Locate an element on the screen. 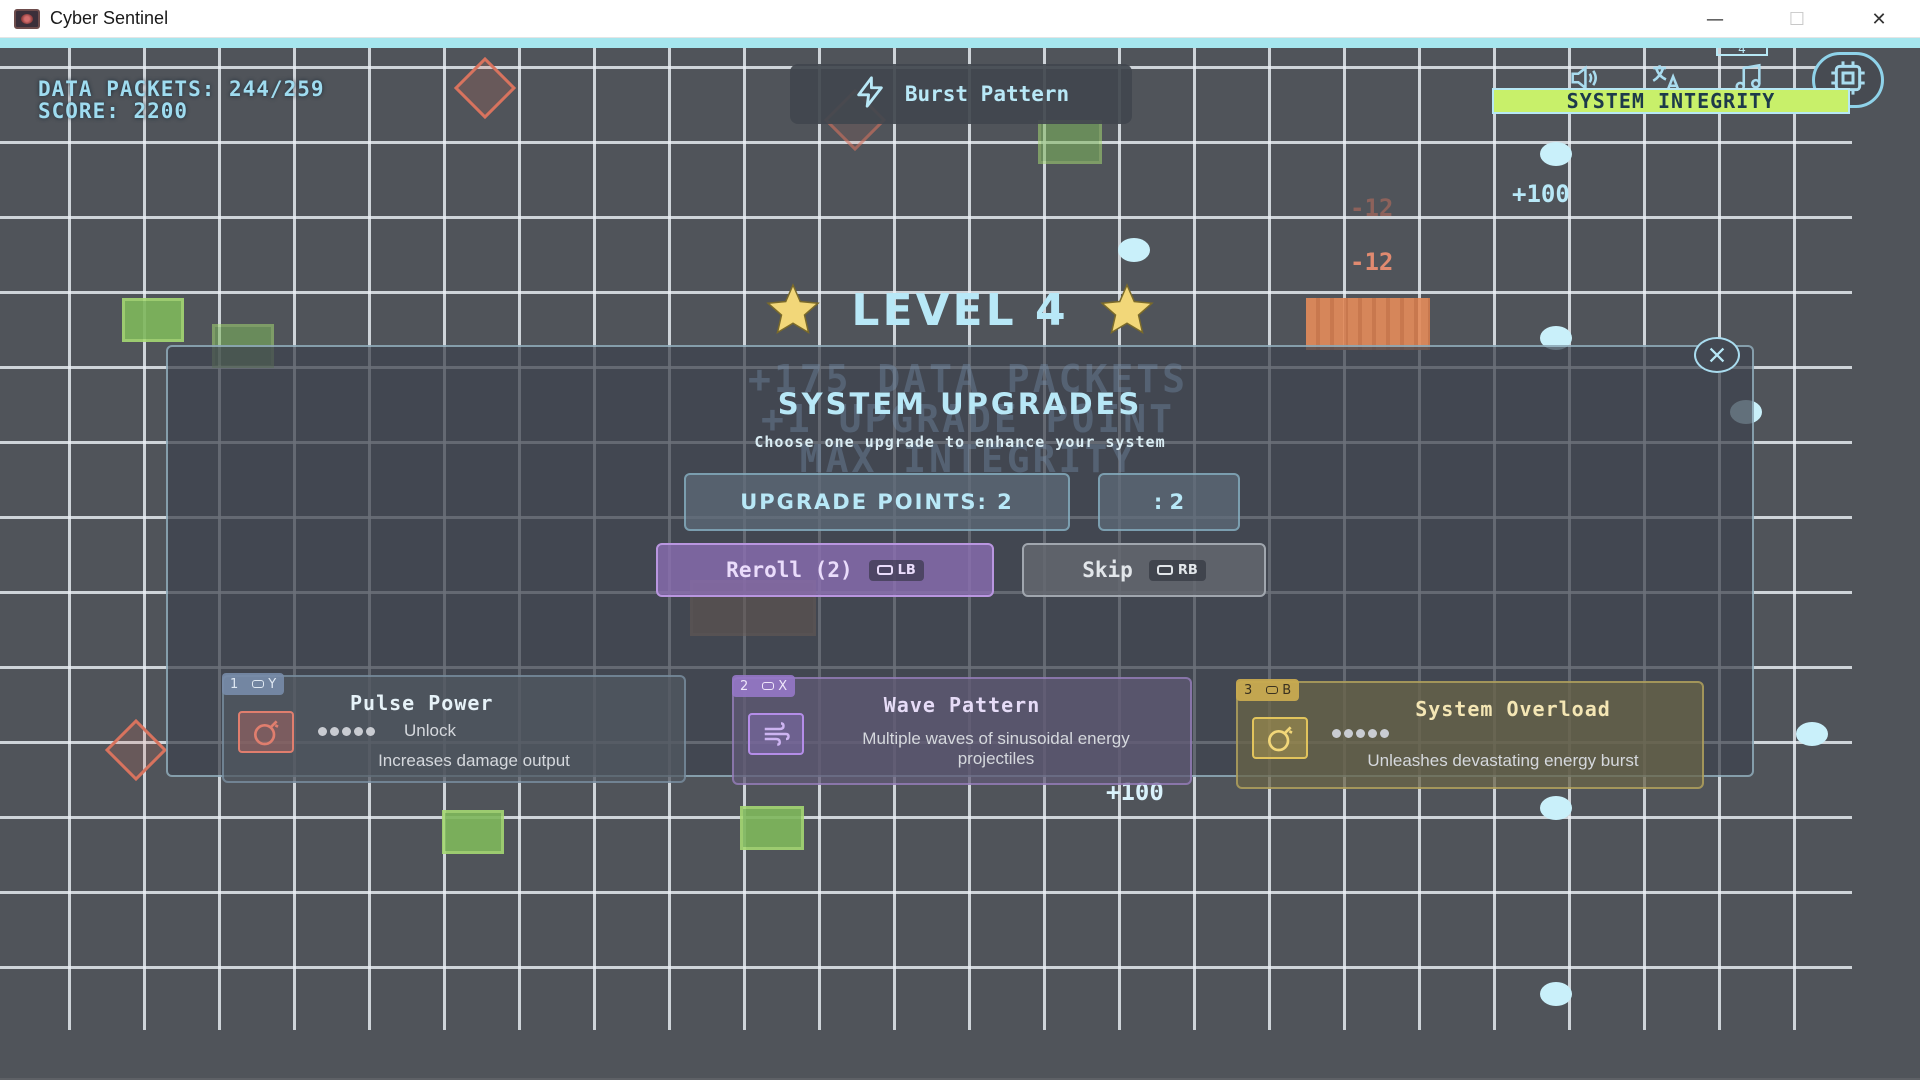  enemy-block is located at coordinates (1368, 324).